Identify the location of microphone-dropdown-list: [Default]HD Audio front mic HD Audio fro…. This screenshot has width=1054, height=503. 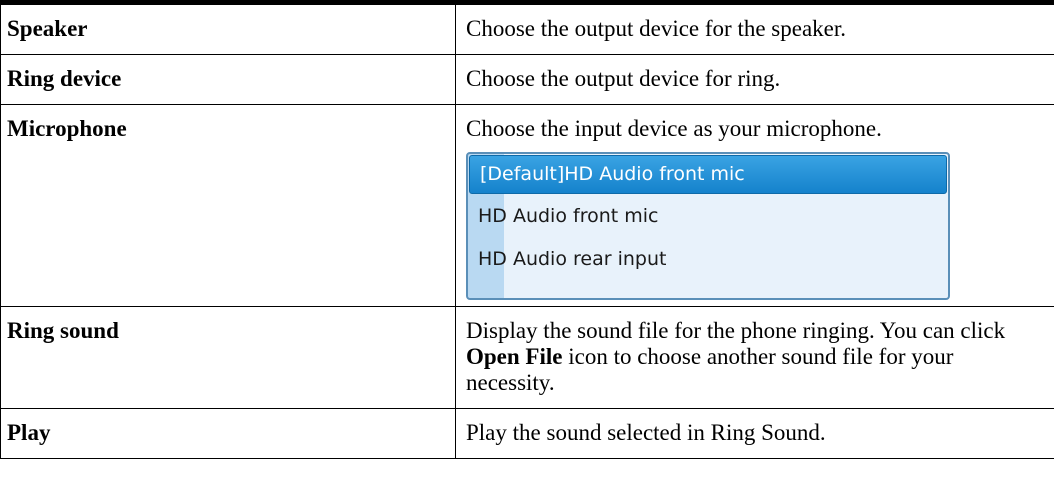
(708, 226).